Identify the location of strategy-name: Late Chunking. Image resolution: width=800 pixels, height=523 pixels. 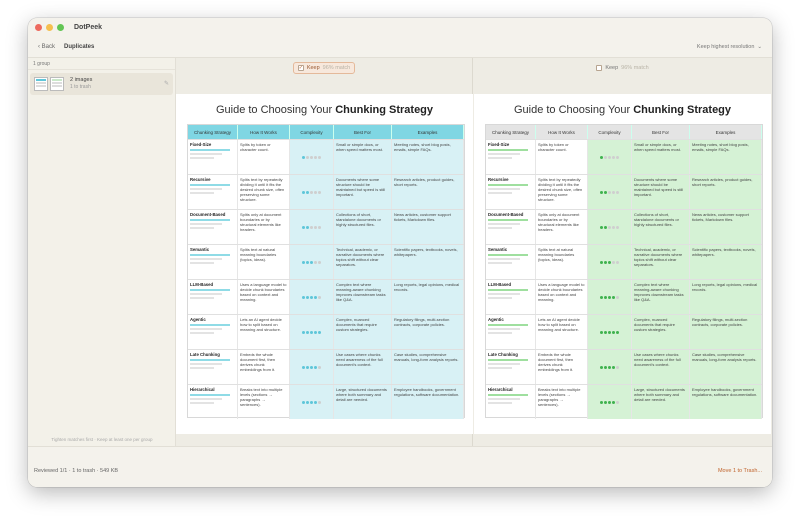
(205, 354).